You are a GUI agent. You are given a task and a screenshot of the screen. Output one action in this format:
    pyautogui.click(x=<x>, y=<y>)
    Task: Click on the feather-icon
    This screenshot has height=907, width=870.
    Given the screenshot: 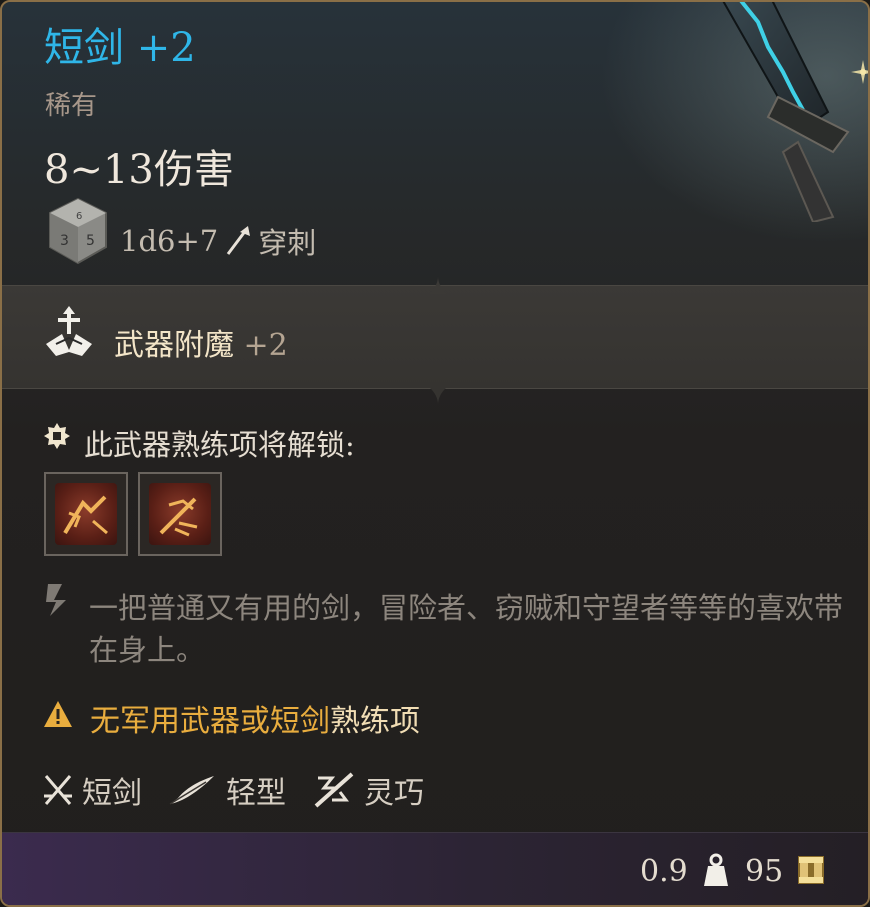 What is the action you would take?
    pyautogui.click(x=191, y=790)
    